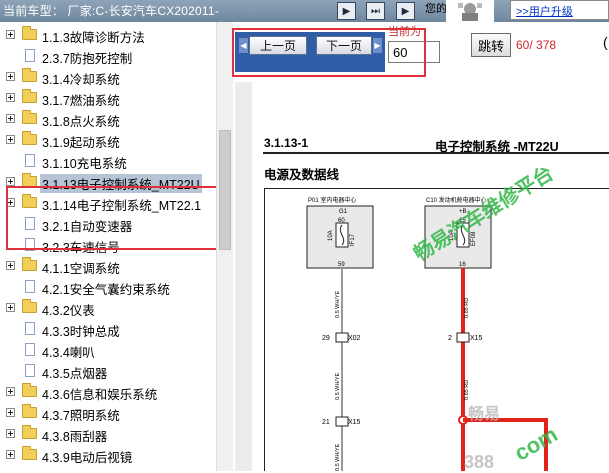 Image resolution: width=609 pixels, height=473 pixels. What do you see at coordinates (87, 59) in the screenshot?
I see `tree-item-label: 2.3.7防抱死控制` at bounding box center [87, 59].